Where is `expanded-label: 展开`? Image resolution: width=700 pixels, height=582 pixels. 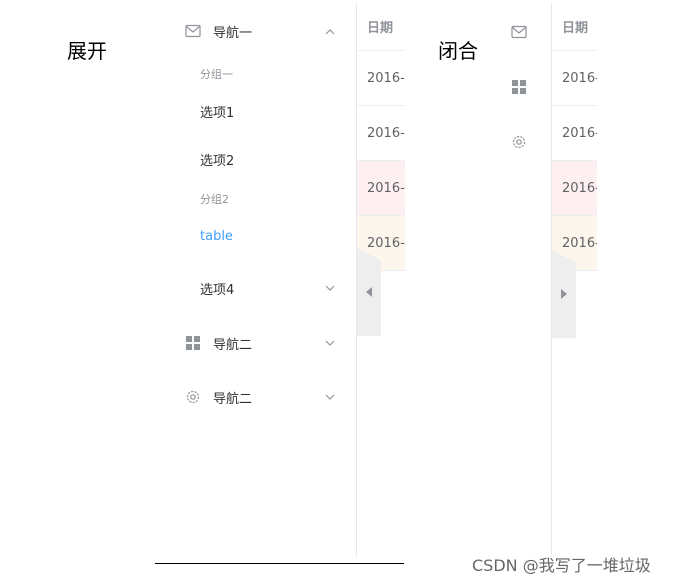 expanded-label: 展开 is located at coordinates (87, 51).